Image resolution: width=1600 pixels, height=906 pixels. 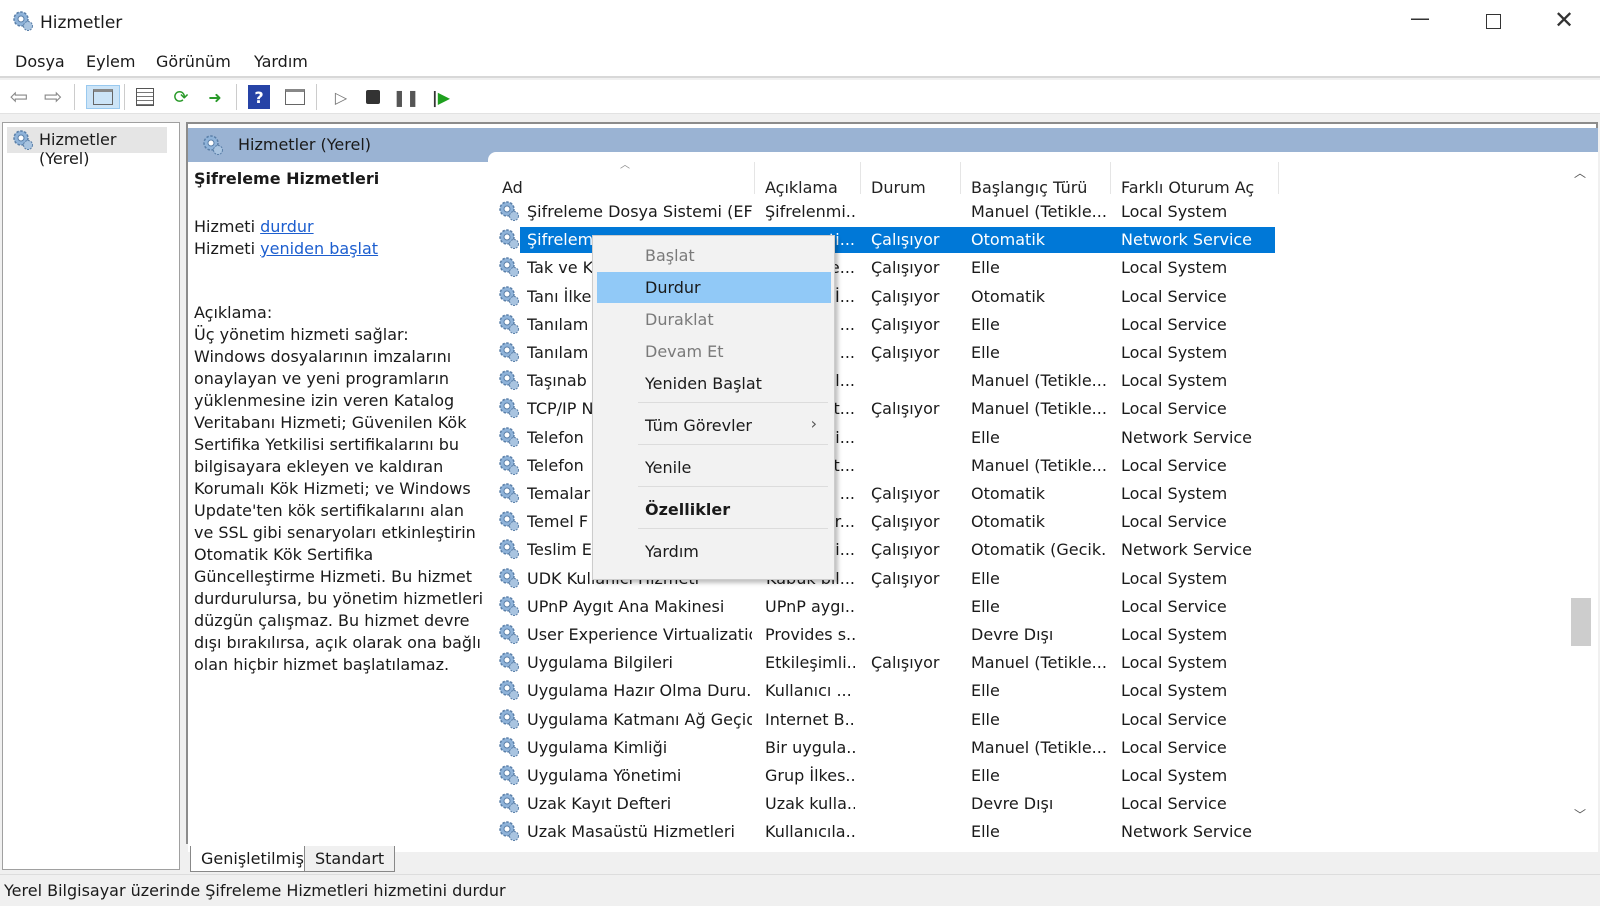 What do you see at coordinates (286, 226) in the screenshot?
I see `stop-service-link: durdur` at bounding box center [286, 226].